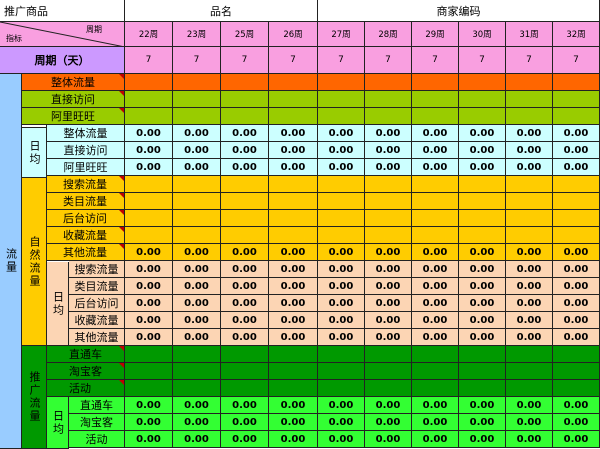 The height and width of the screenshot is (449, 600). What do you see at coordinates (459, 11) in the screenshot?
I see `merchant-code-header: 商家编码` at bounding box center [459, 11].